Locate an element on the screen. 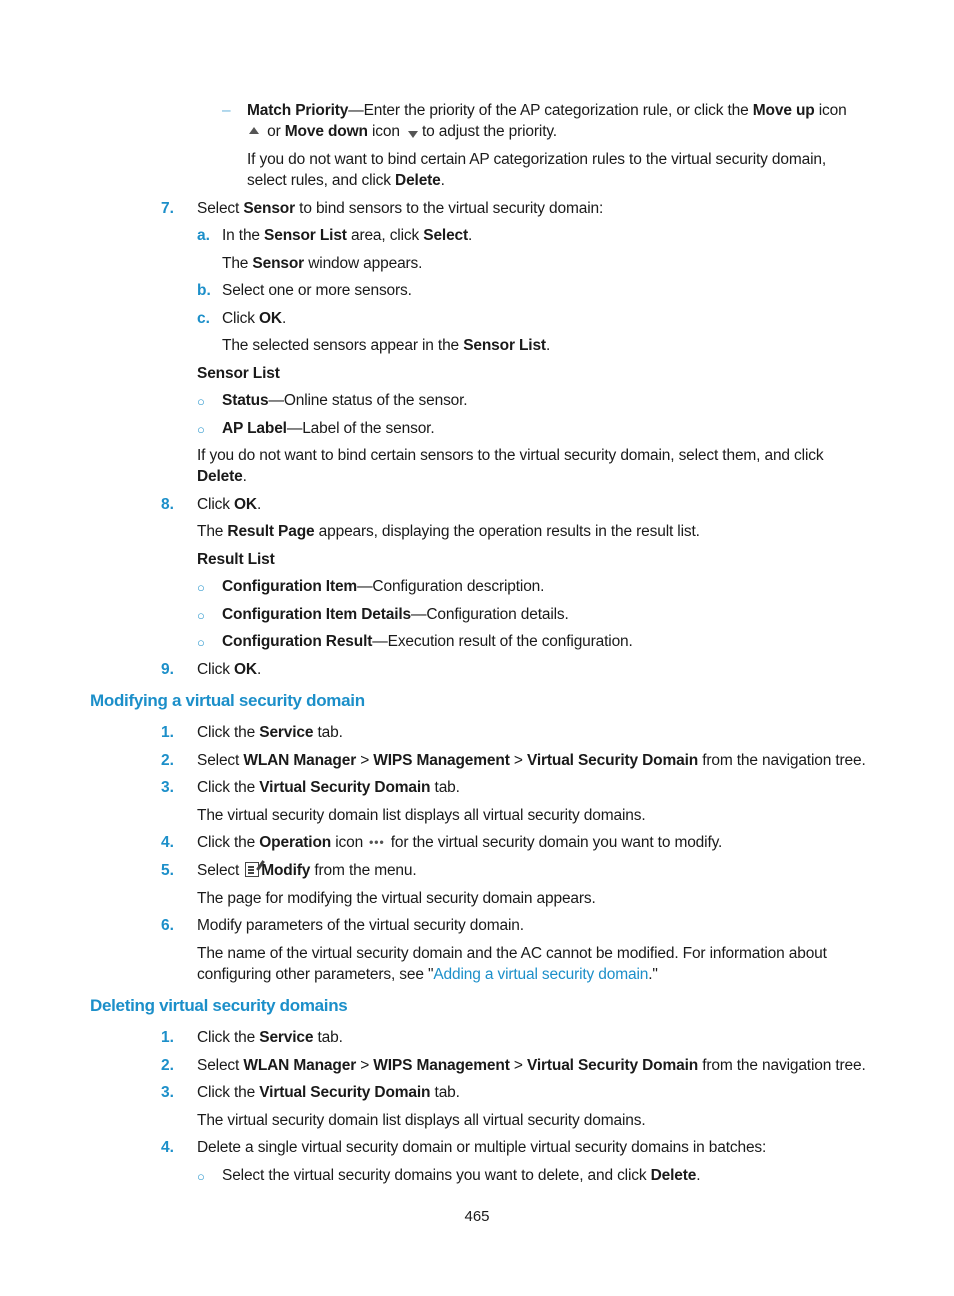 Image resolution: width=954 pixels, height=1296 pixels. delete-step-3: Click the Virtual Security Domain tab. is located at coordinates (328, 1092).